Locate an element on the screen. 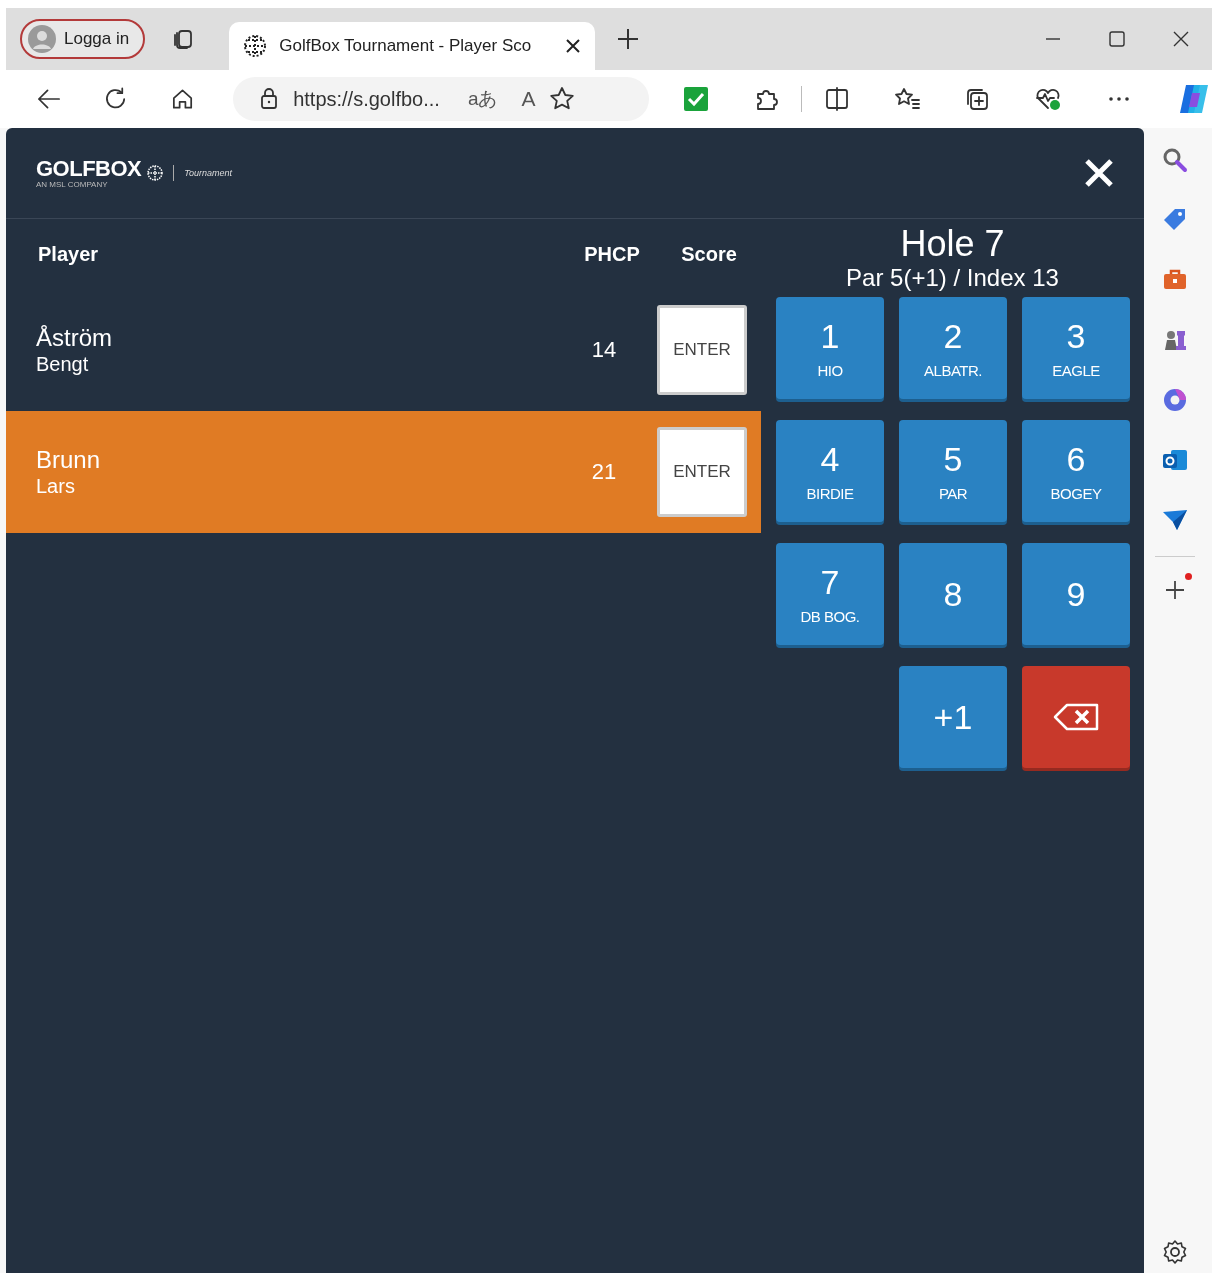 The image size is (1212, 1273). browser-tab: GolfBox Tournament - Player Sco is located at coordinates (412, 46).